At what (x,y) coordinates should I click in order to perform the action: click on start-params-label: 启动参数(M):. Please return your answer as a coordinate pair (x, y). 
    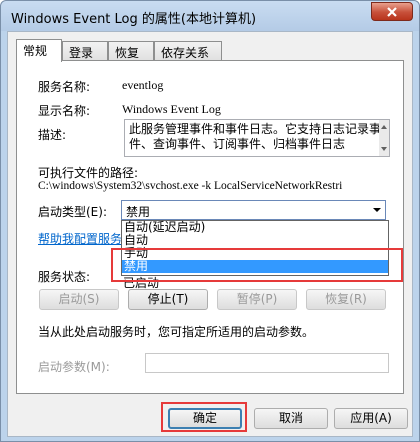
    Looking at the image, I should click on (74, 367).